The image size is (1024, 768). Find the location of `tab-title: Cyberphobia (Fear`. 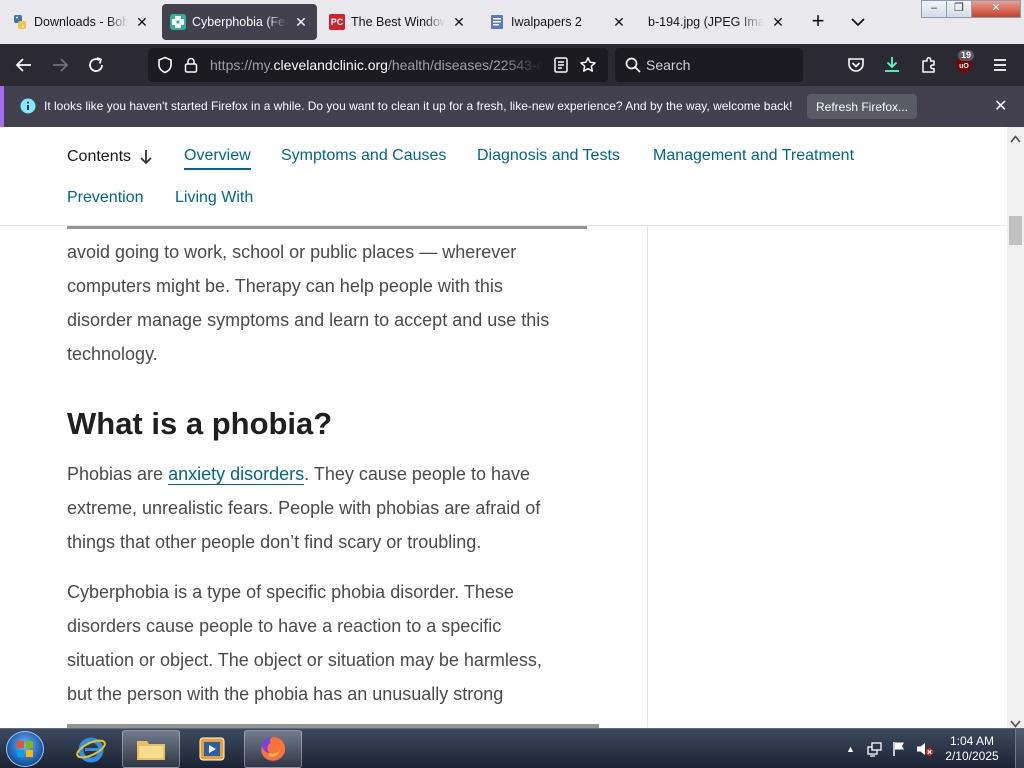

tab-title: Cyberphobia (Fear is located at coordinates (239, 22).